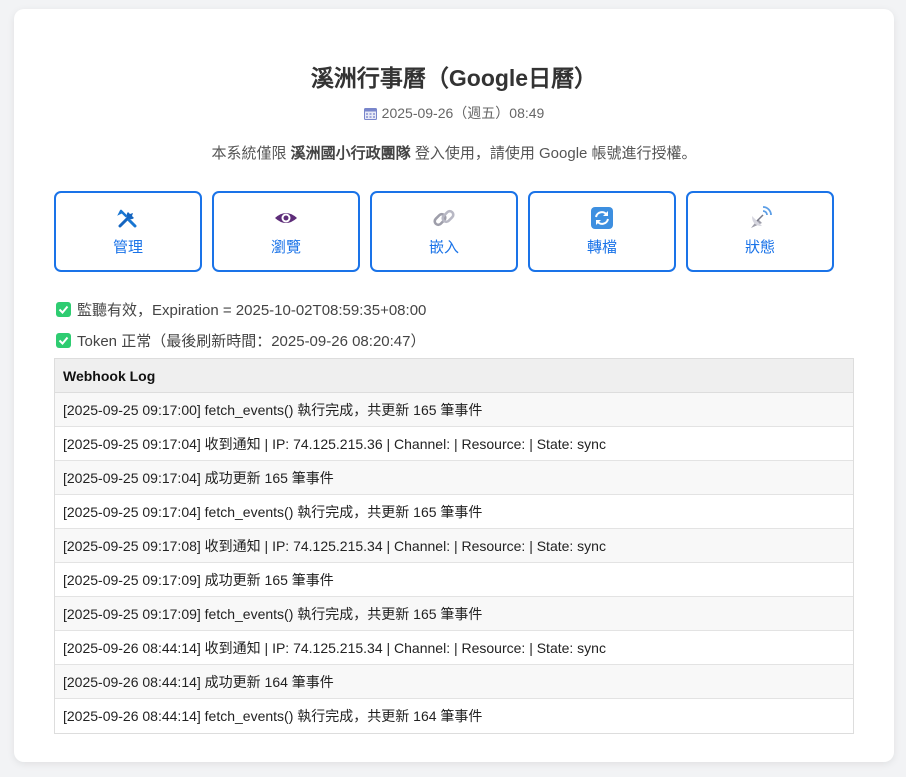 The width and height of the screenshot is (906, 777). Describe the element at coordinates (286, 218) in the screenshot. I see `eye-icon` at that location.